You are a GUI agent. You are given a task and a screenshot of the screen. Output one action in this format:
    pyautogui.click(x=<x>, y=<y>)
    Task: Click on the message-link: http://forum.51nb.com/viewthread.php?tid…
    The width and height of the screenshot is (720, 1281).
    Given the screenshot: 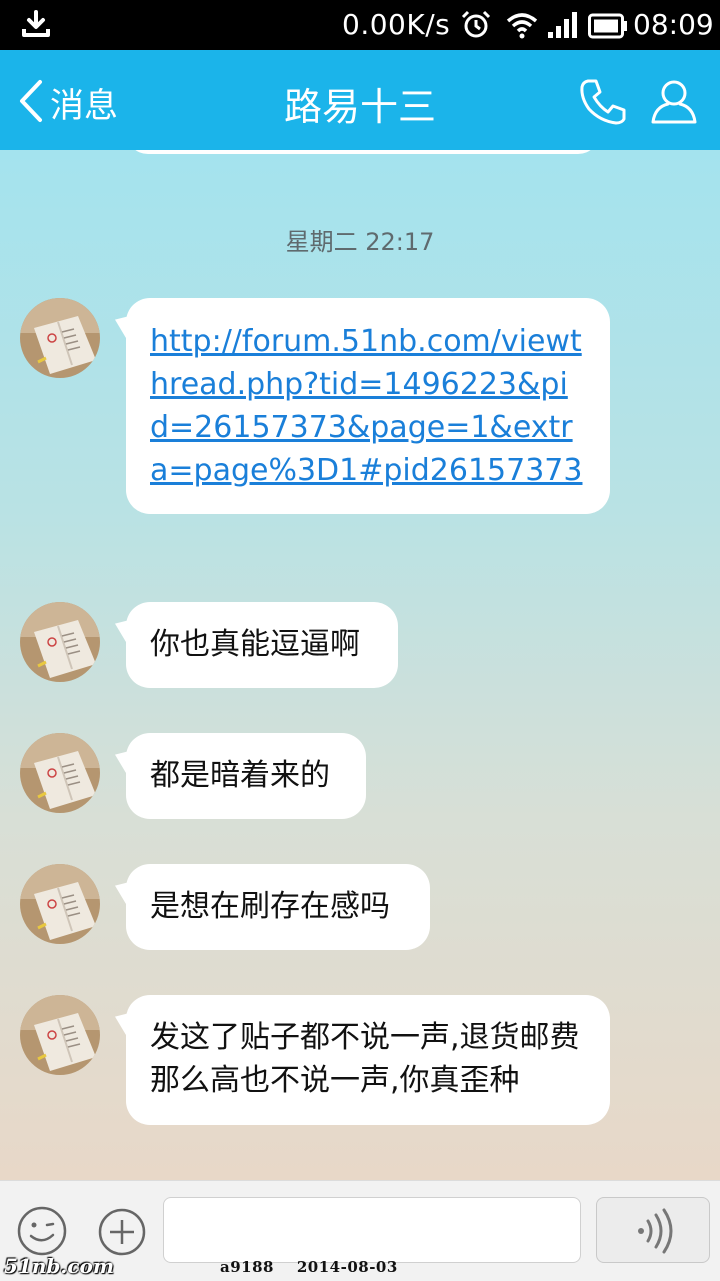 What is the action you would take?
    pyautogui.click(x=366, y=406)
    